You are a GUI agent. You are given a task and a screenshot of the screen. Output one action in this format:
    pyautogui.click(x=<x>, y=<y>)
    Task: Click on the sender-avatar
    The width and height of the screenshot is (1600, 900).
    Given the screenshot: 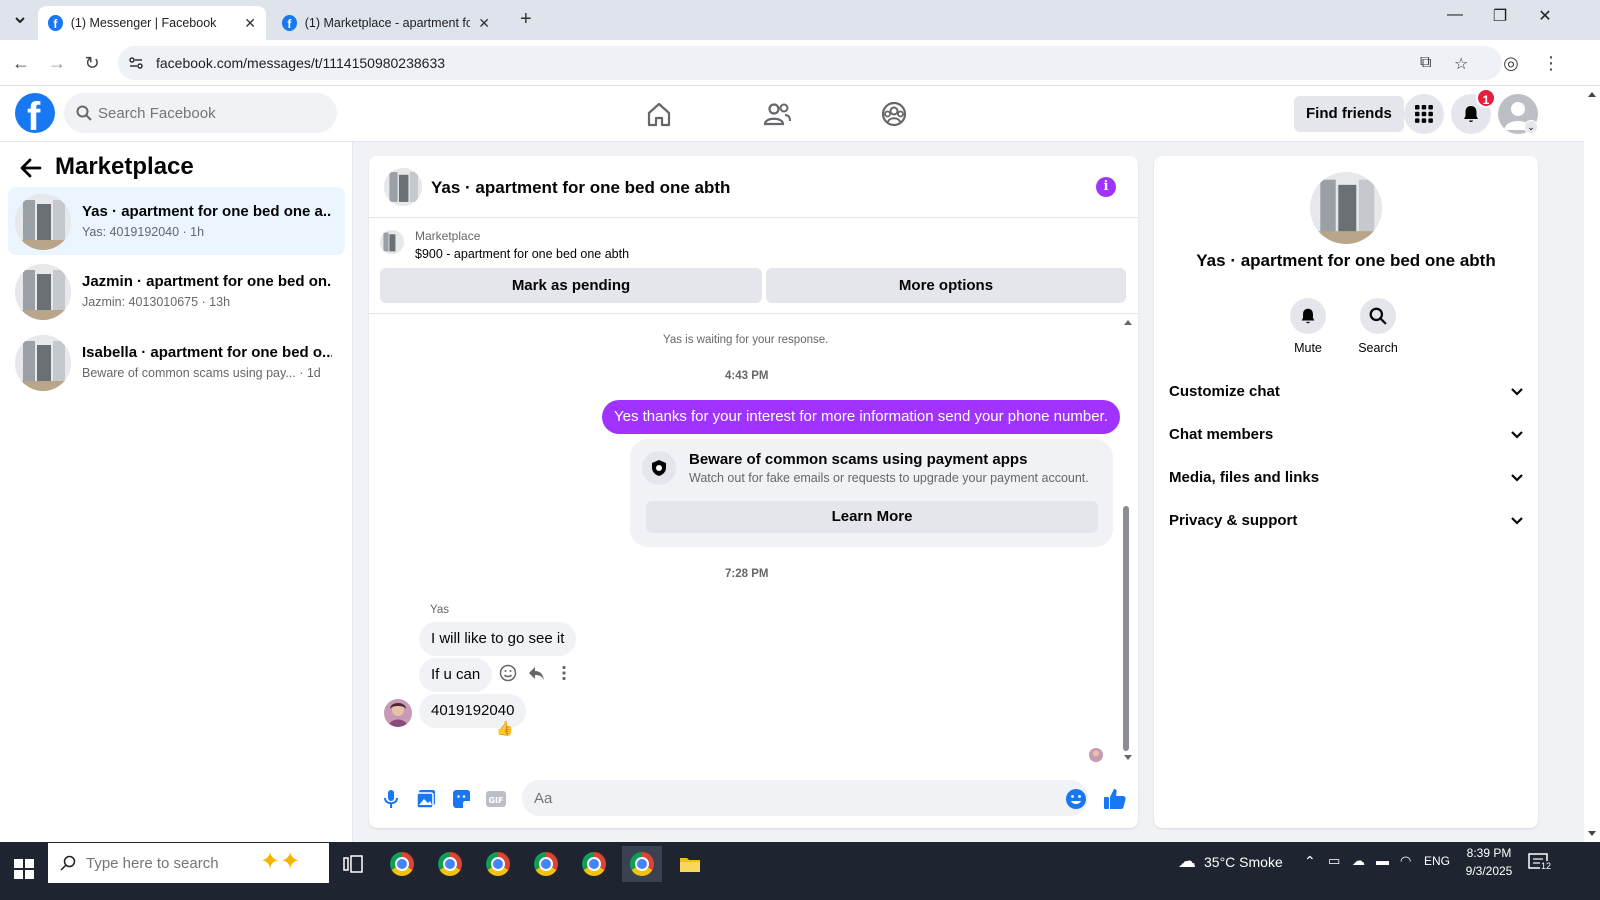 What is the action you would take?
    pyautogui.click(x=398, y=713)
    